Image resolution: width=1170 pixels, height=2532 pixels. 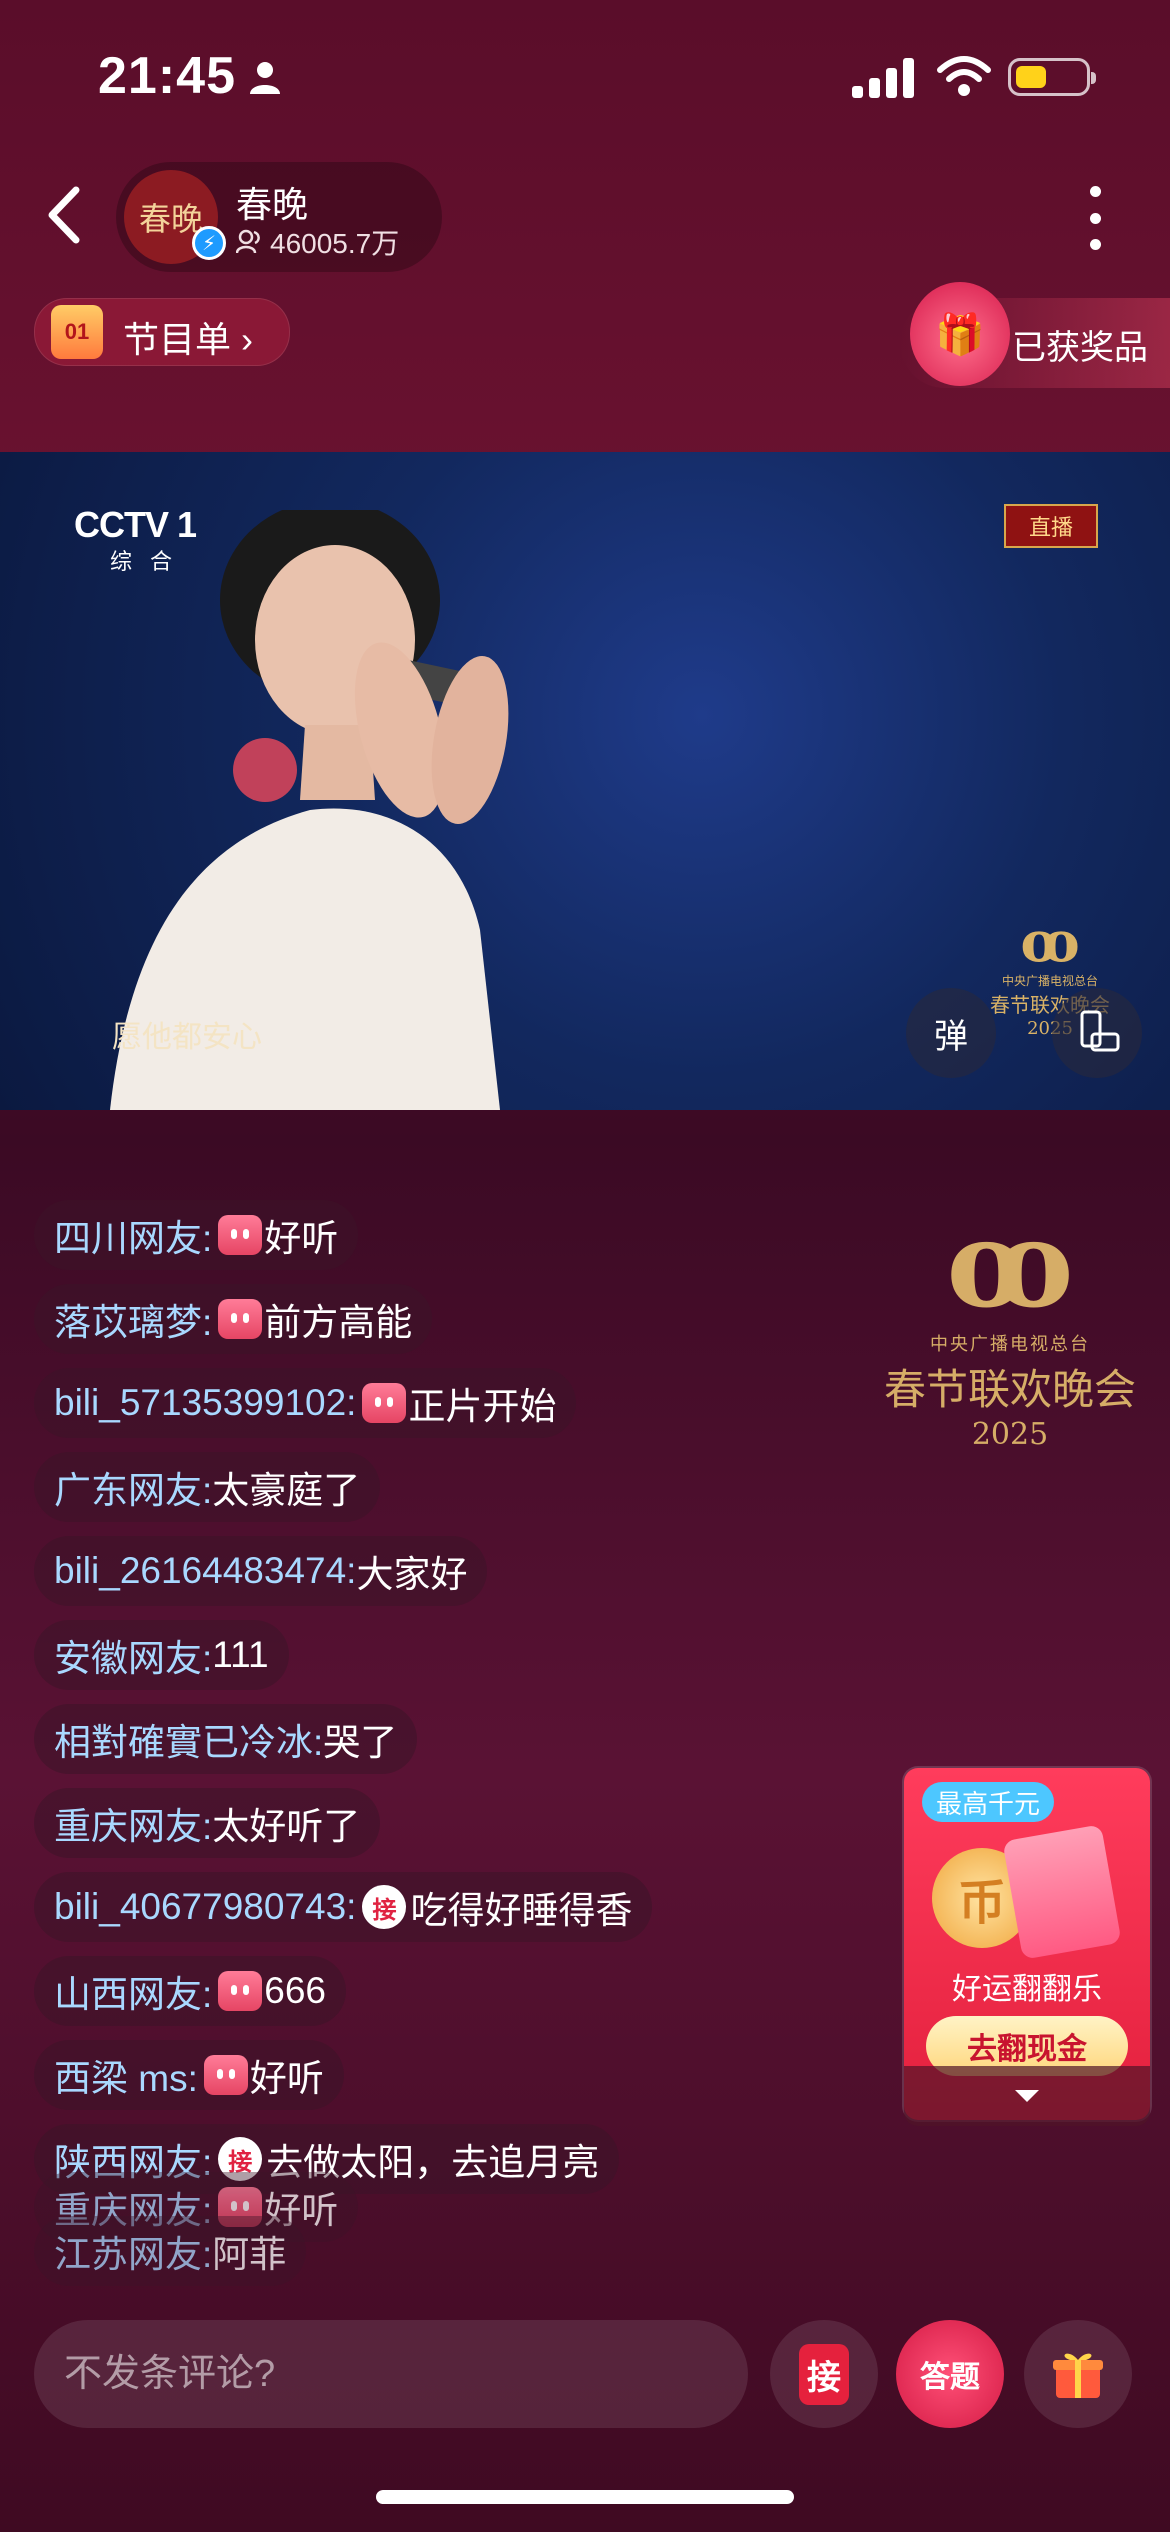 What do you see at coordinates (286, 1826) in the screenshot?
I see `comment-text: 太好听了` at bounding box center [286, 1826].